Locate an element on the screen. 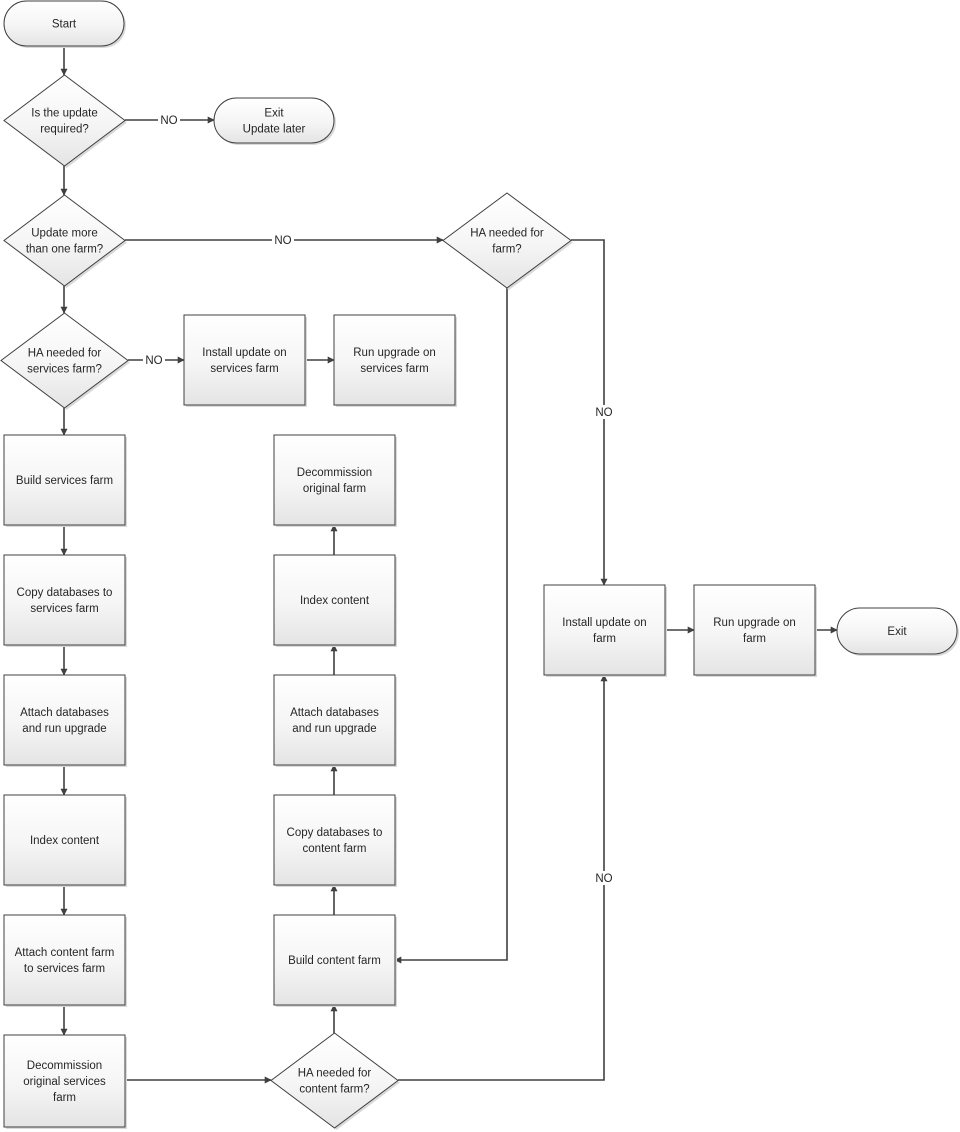 The image size is (960, 1132). node-label: content farm? is located at coordinates (334, 1090).